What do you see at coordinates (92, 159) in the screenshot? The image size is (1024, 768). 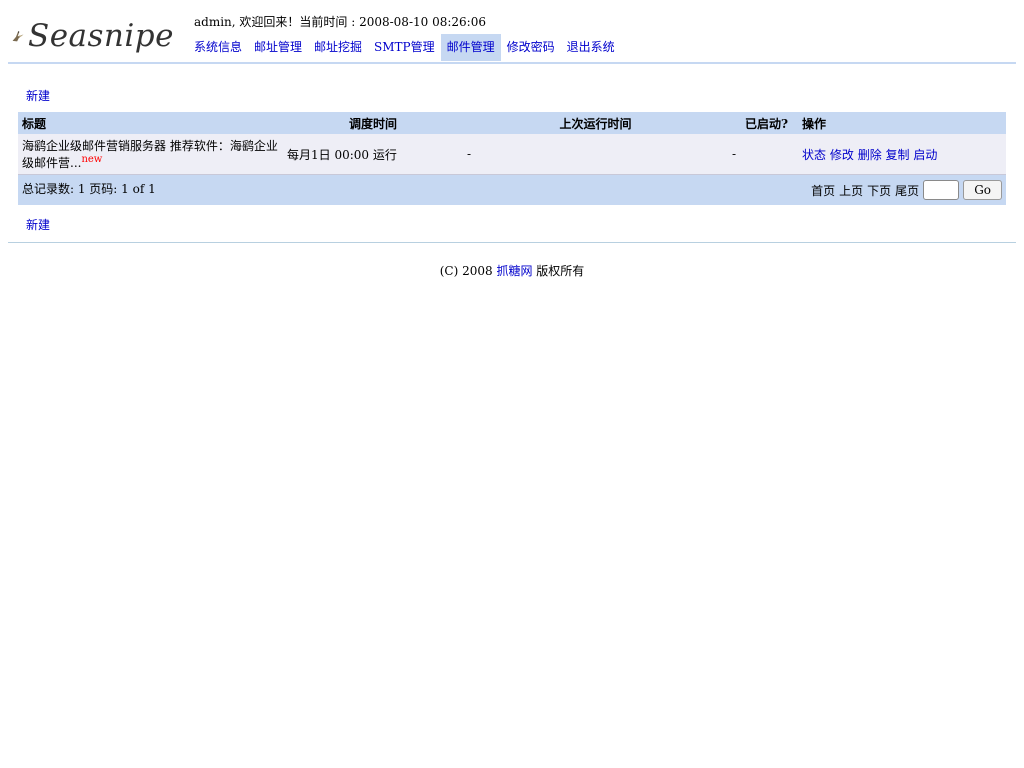 I see `new-badge: new` at bounding box center [92, 159].